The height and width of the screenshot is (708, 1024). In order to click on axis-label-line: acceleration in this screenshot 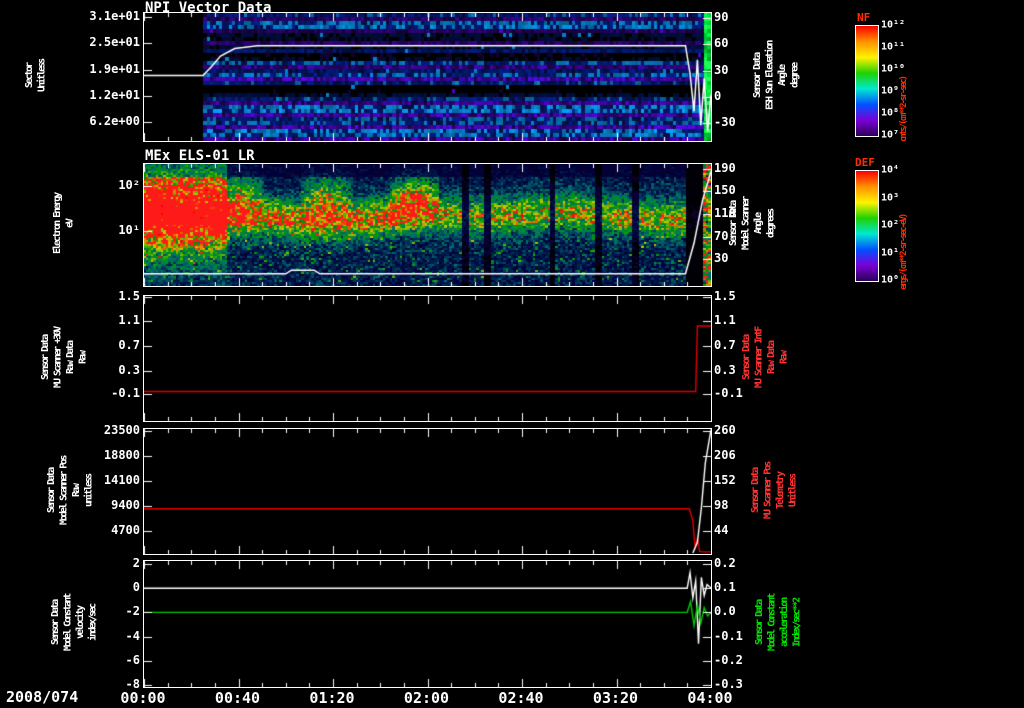, I will do `click(784, 623)`.